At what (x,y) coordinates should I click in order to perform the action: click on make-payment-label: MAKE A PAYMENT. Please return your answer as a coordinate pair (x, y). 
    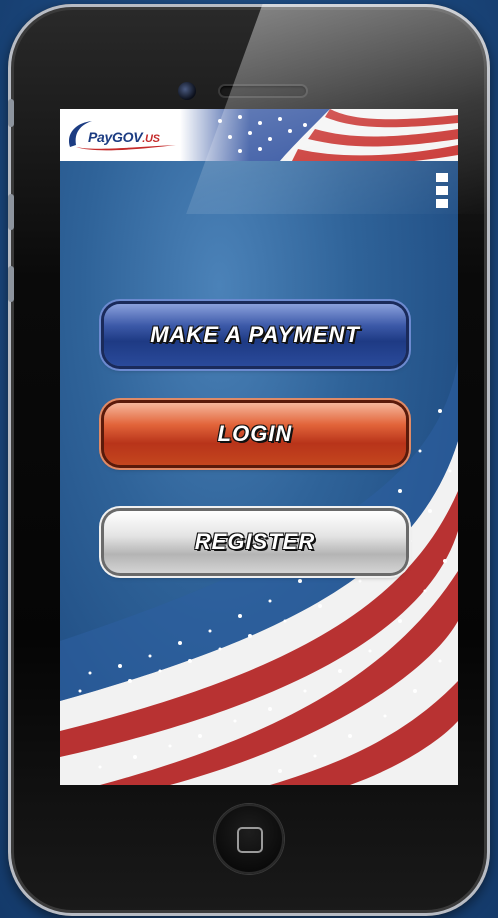
    Looking at the image, I should click on (255, 334).